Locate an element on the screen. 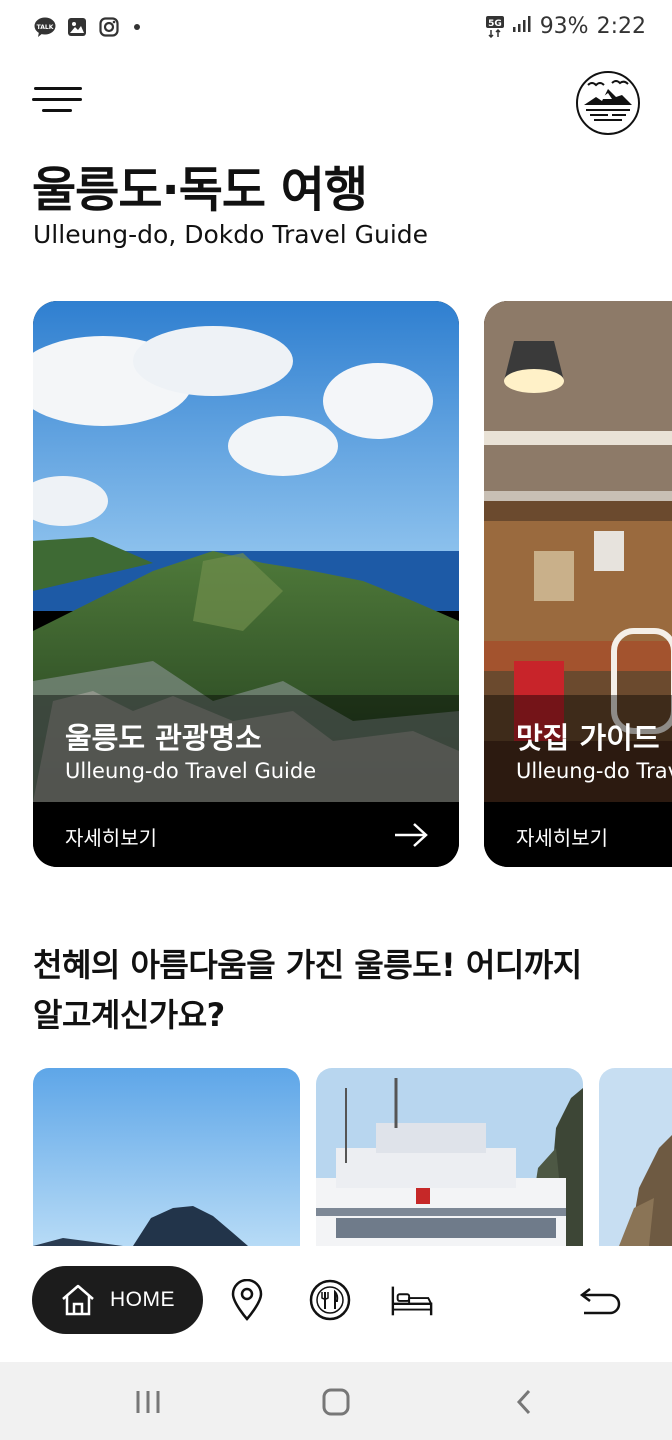 The image size is (672, 1440). thumbnail-rock is located at coordinates (635, 1157).